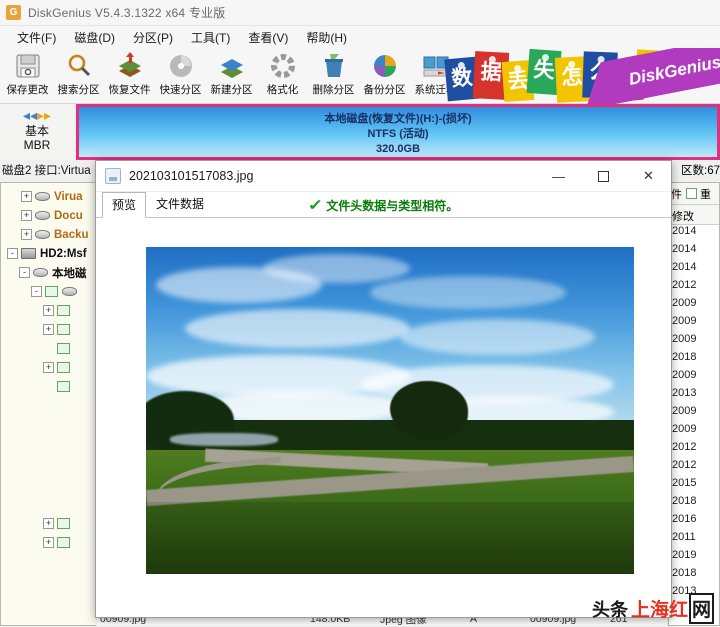 Image resolution: width=720 pixels, height=627 pixels. I want to click on status-text: 文件头数据与类型相符。, so click(392, 205).